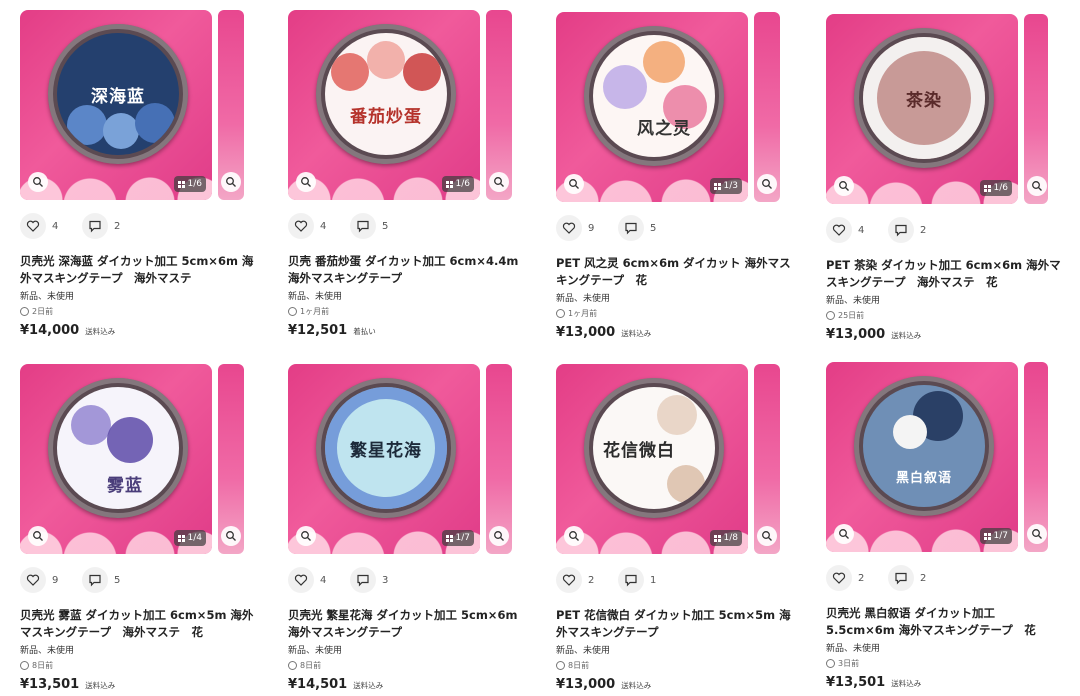  I want to click on product-image: 花信微白 1/8, so click(681, 461).